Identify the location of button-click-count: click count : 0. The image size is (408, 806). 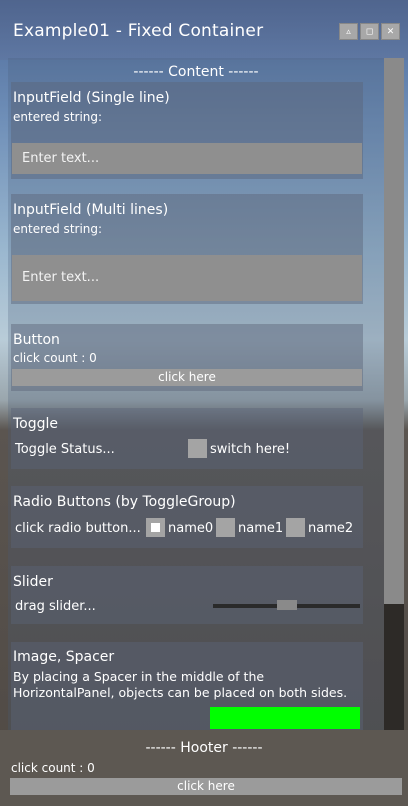
(55, 358).